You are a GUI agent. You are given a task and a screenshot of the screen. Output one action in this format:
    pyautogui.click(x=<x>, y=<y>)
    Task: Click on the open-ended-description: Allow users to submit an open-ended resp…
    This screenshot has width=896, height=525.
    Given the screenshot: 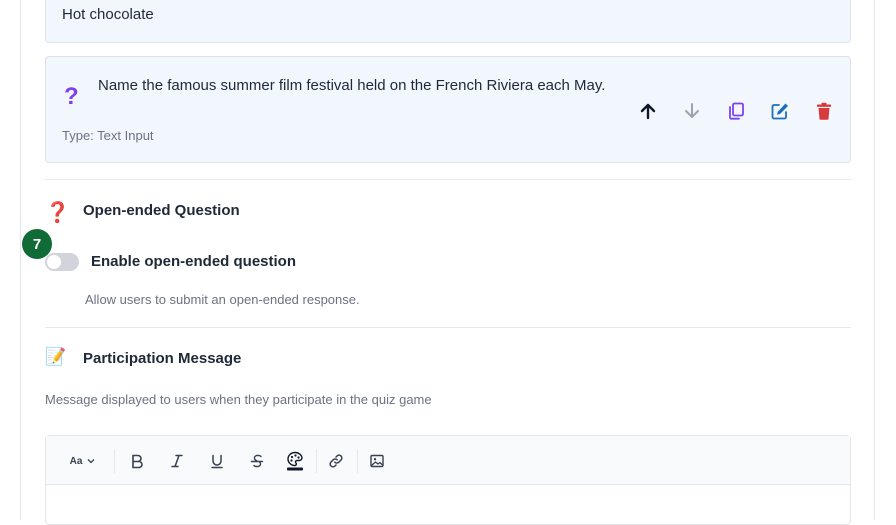 What is the action you would take?
    pyautogui.click(x=222, y=299)
    